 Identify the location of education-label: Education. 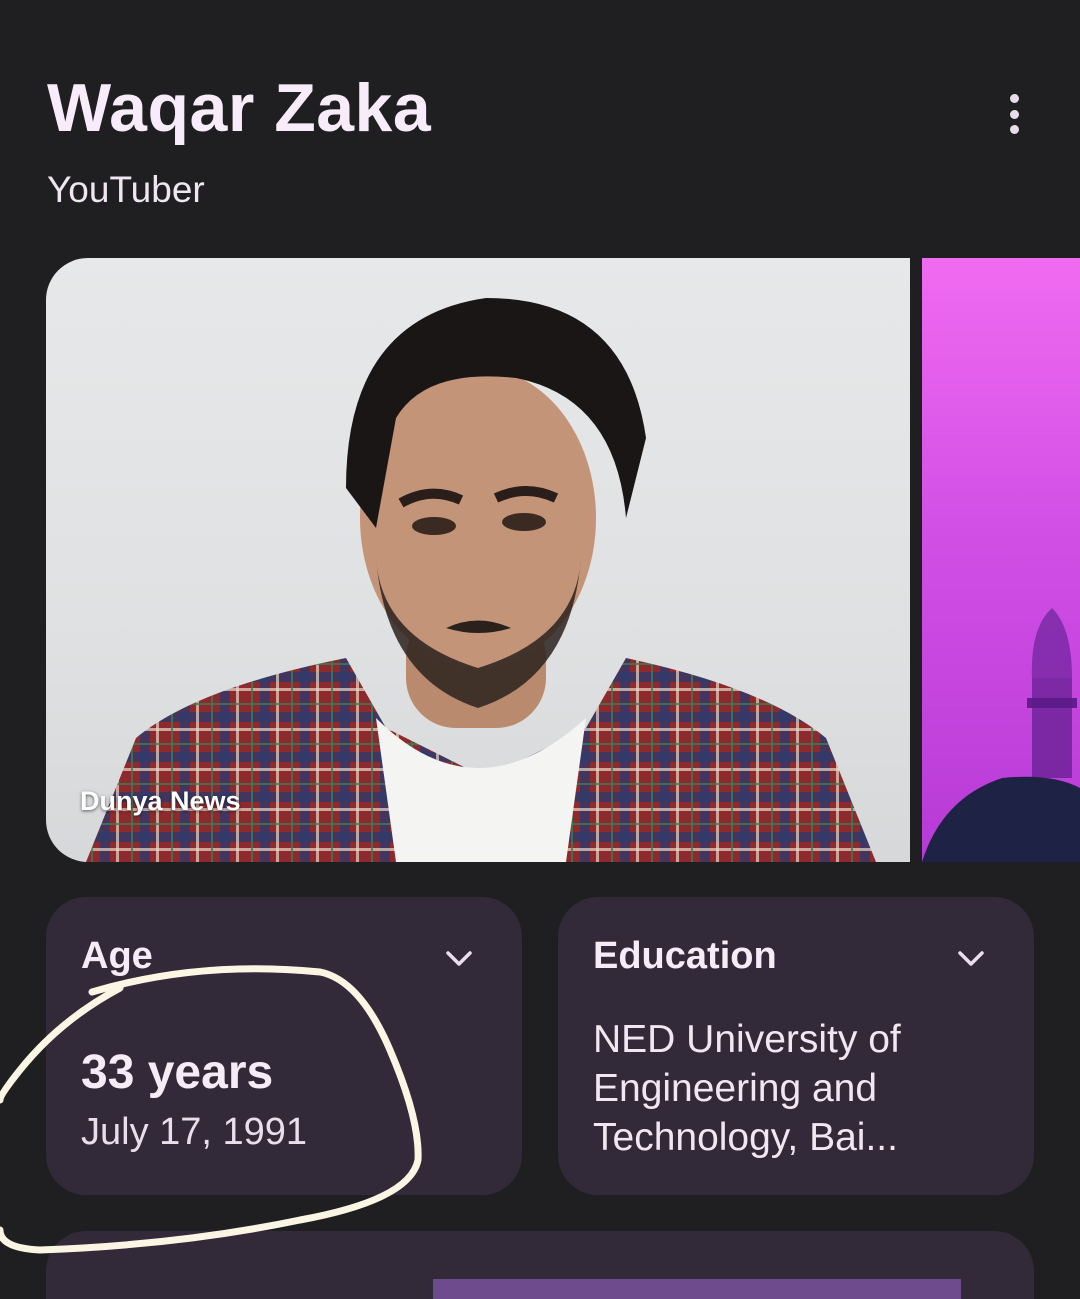
(685, 956).